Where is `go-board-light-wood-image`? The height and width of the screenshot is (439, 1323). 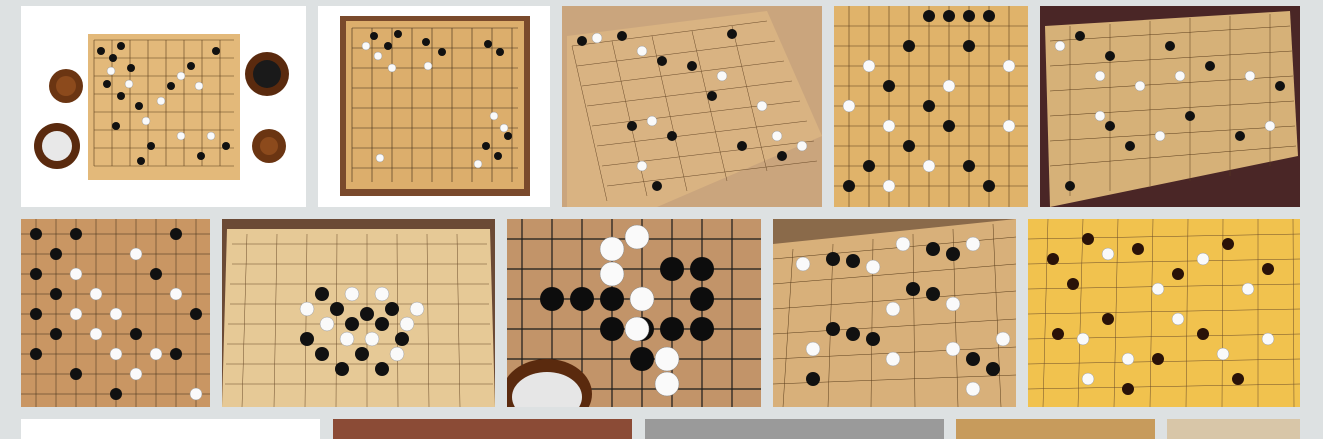
go-board-light-wood-image is located at coordinates (358, 313).